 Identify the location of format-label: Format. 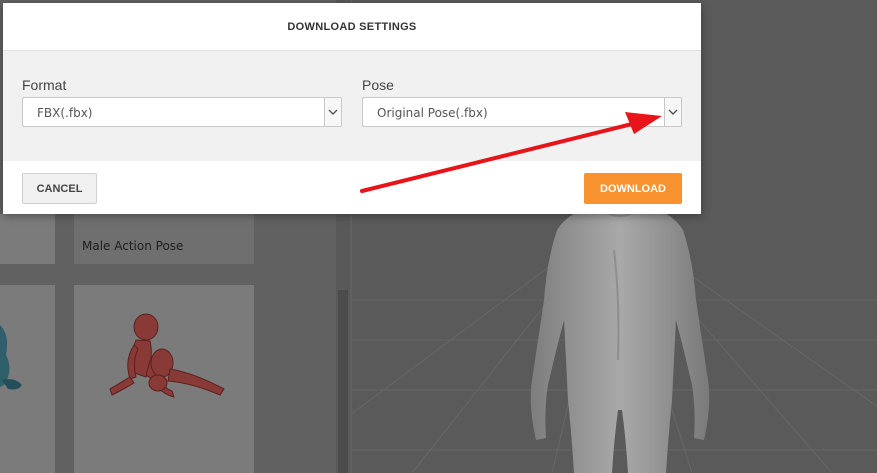
(44, 85).